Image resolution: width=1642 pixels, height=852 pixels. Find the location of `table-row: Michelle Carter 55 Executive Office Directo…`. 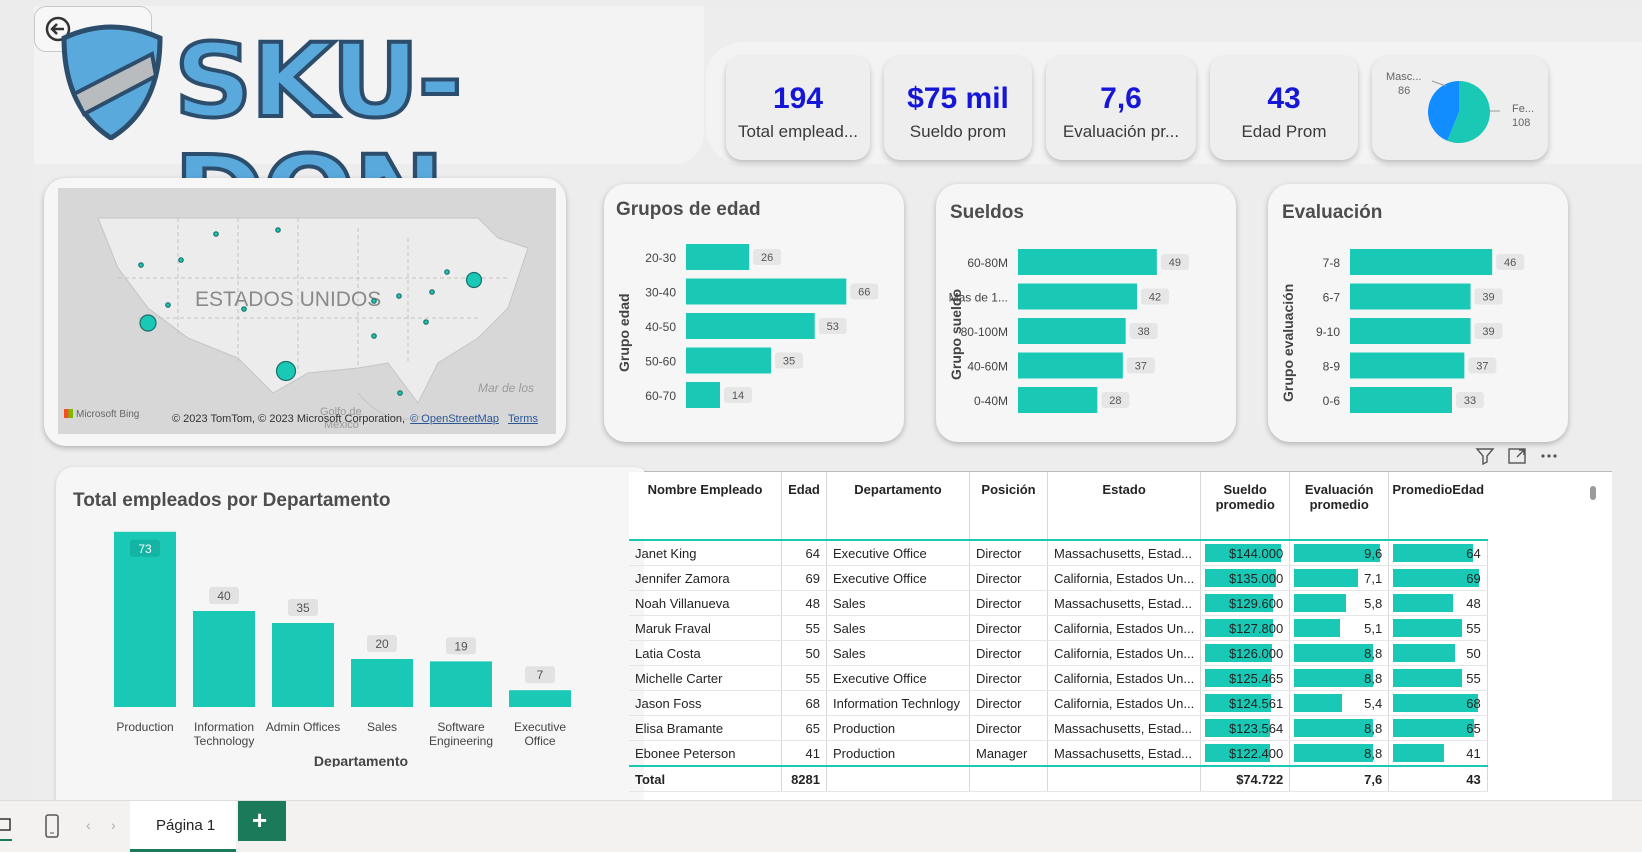

table-row: Michelle Carter 55 Executive Office Directo… is located at coordinates (1058, 678).